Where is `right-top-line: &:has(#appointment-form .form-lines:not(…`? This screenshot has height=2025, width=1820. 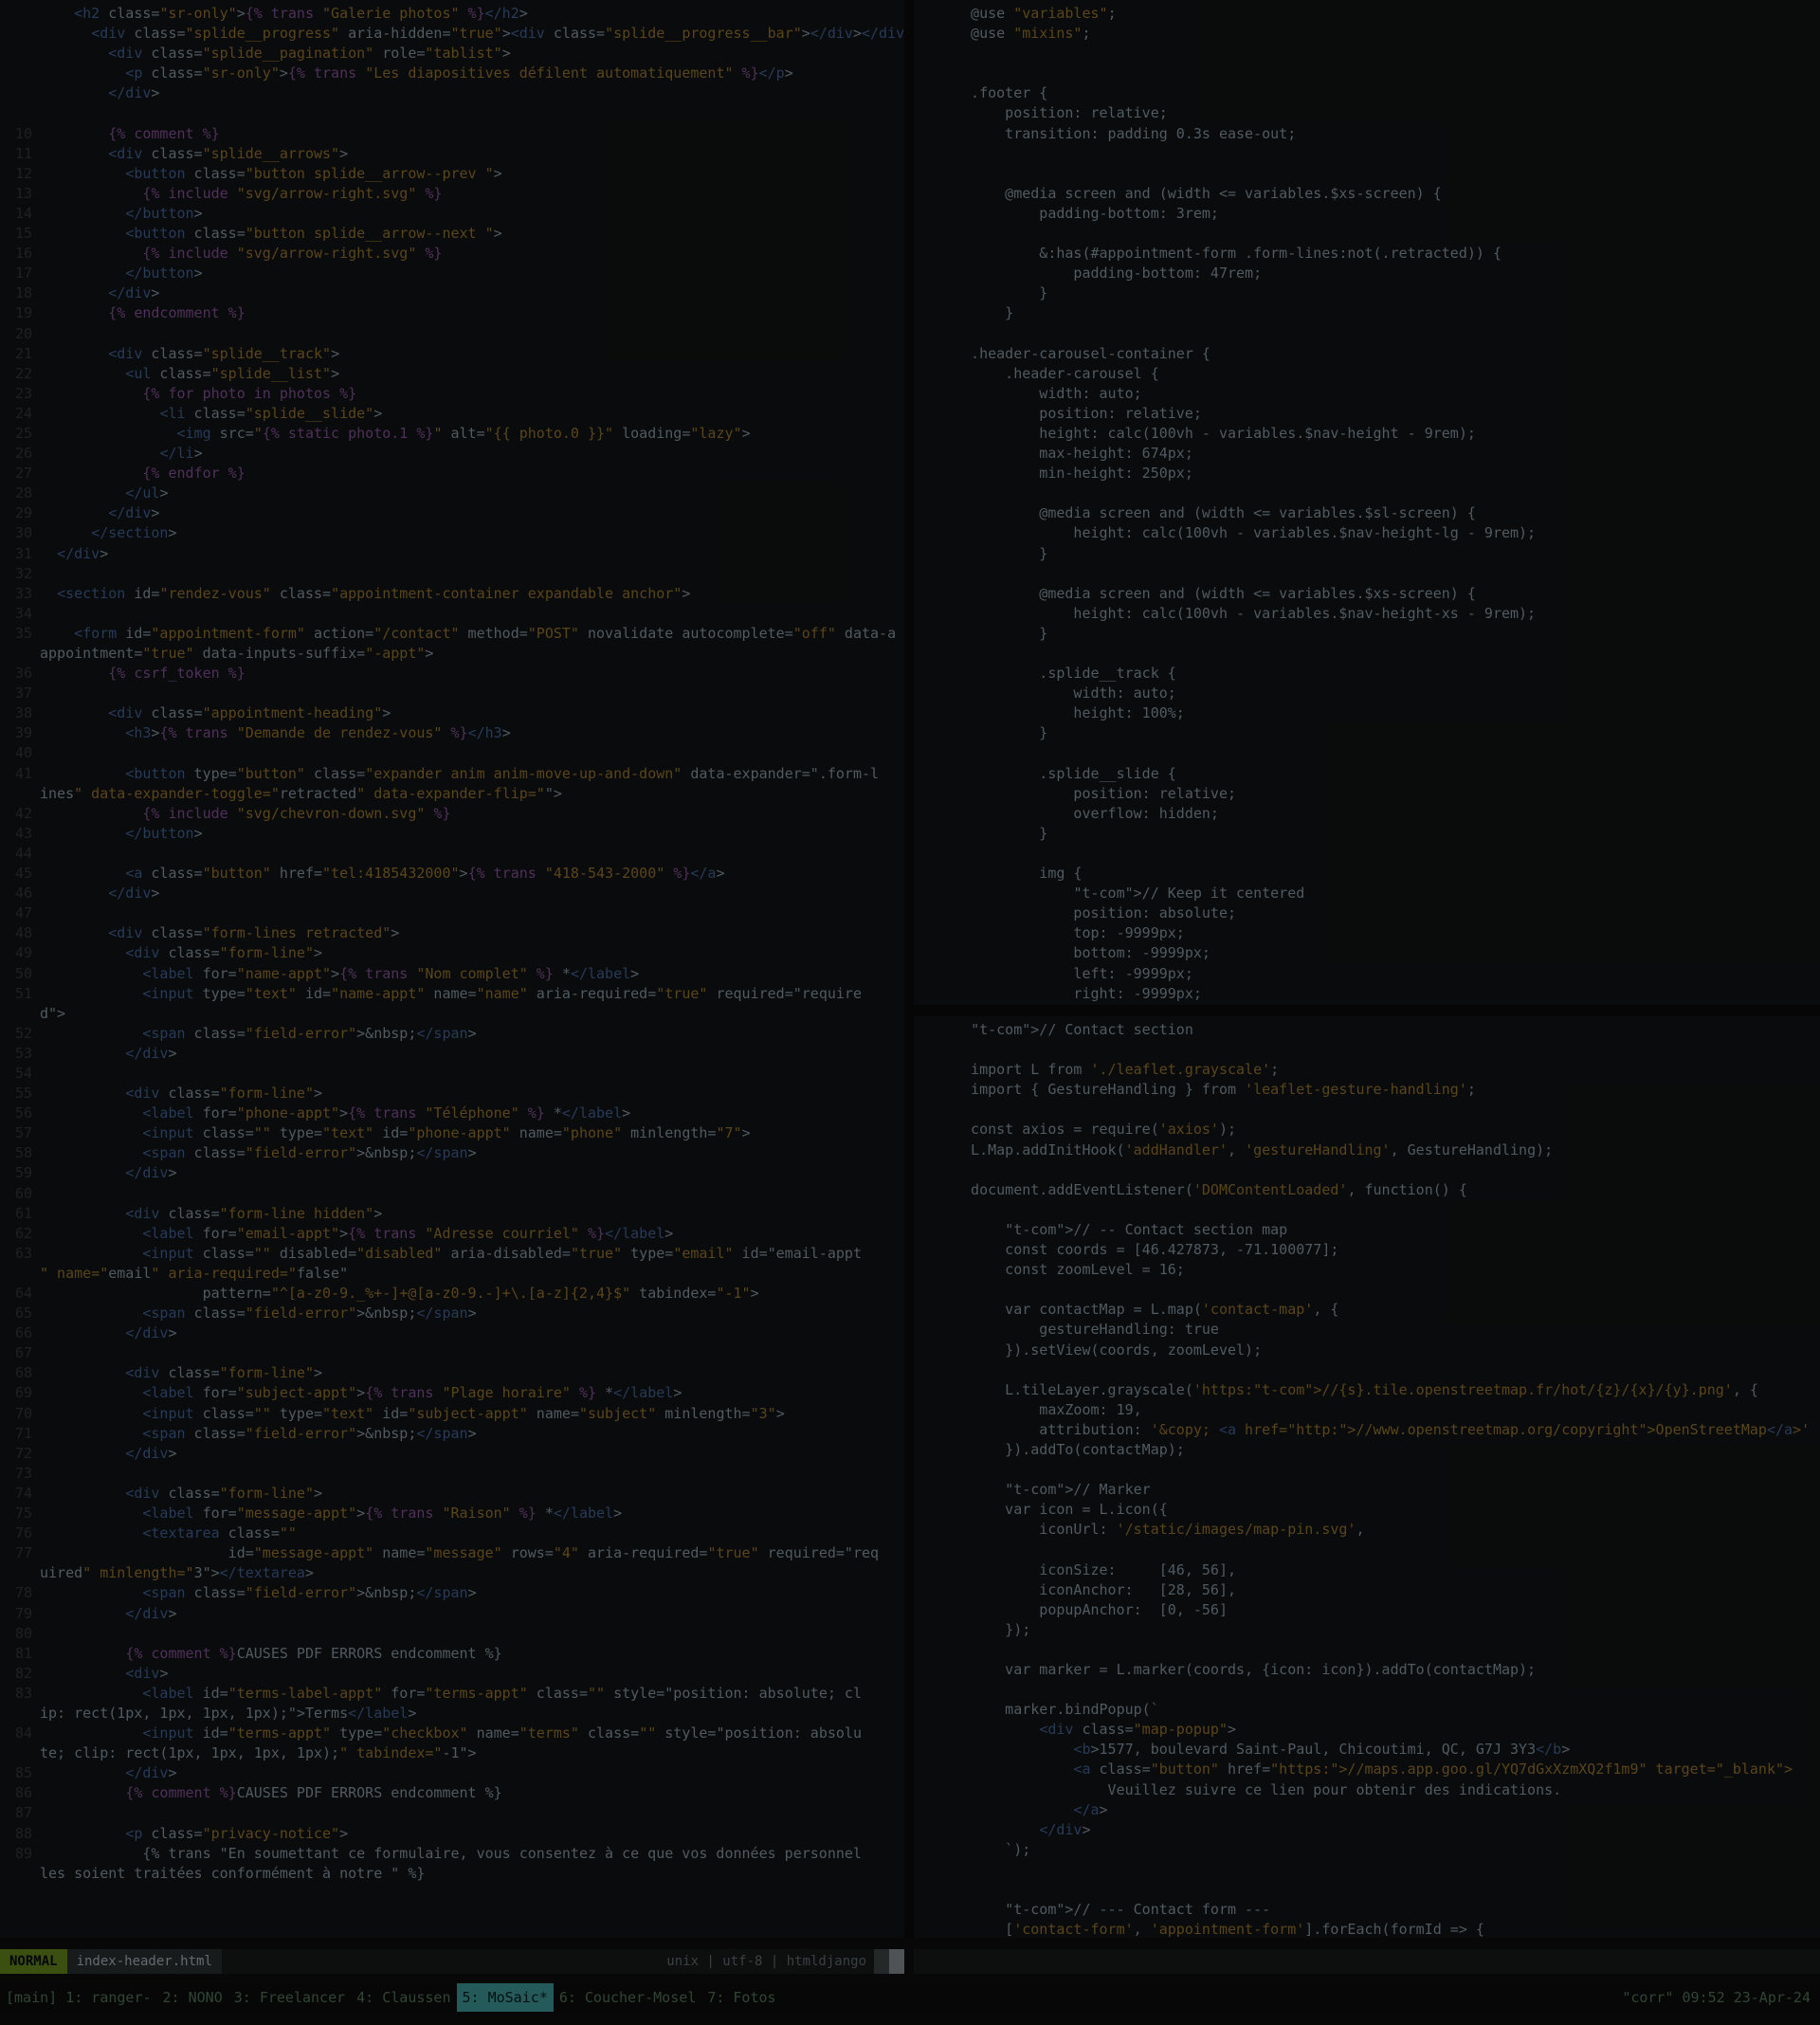 right-top-line: &:has(#appointment-form .form-lines:not(… is located at coordinates (1367, 254).